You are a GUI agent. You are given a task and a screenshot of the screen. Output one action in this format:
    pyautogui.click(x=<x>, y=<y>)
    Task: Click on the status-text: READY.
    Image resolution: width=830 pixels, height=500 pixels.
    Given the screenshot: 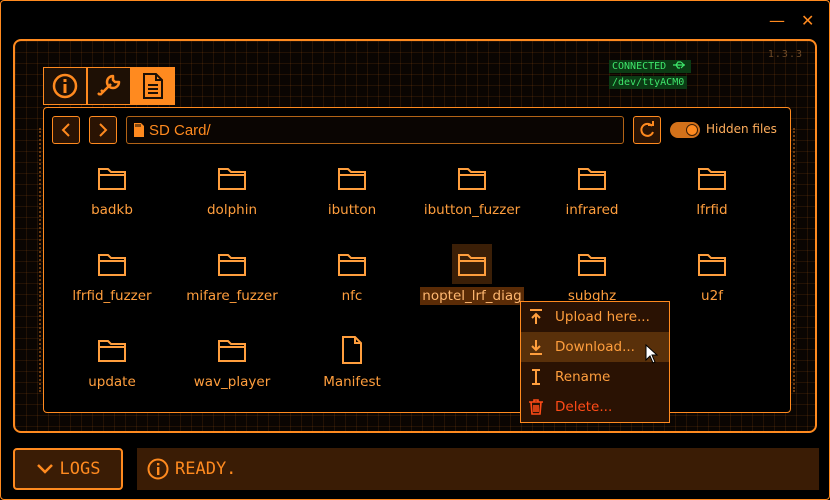 What is the action you would take?
    pyautogui.click(x=206, y=469)
    